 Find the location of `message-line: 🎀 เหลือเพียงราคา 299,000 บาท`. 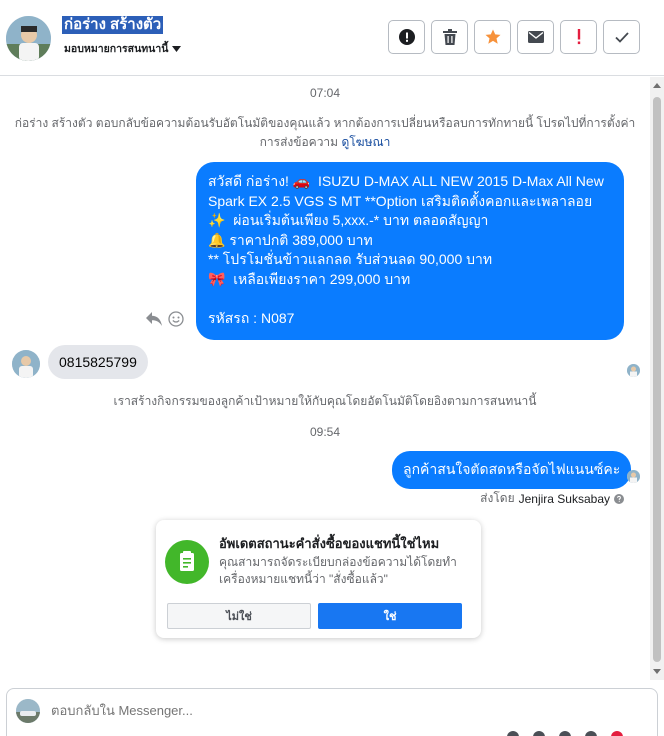

message-line: 🎀 เหลือเพียงราคา 299,000 บาท is located at coordinates (309, 278).